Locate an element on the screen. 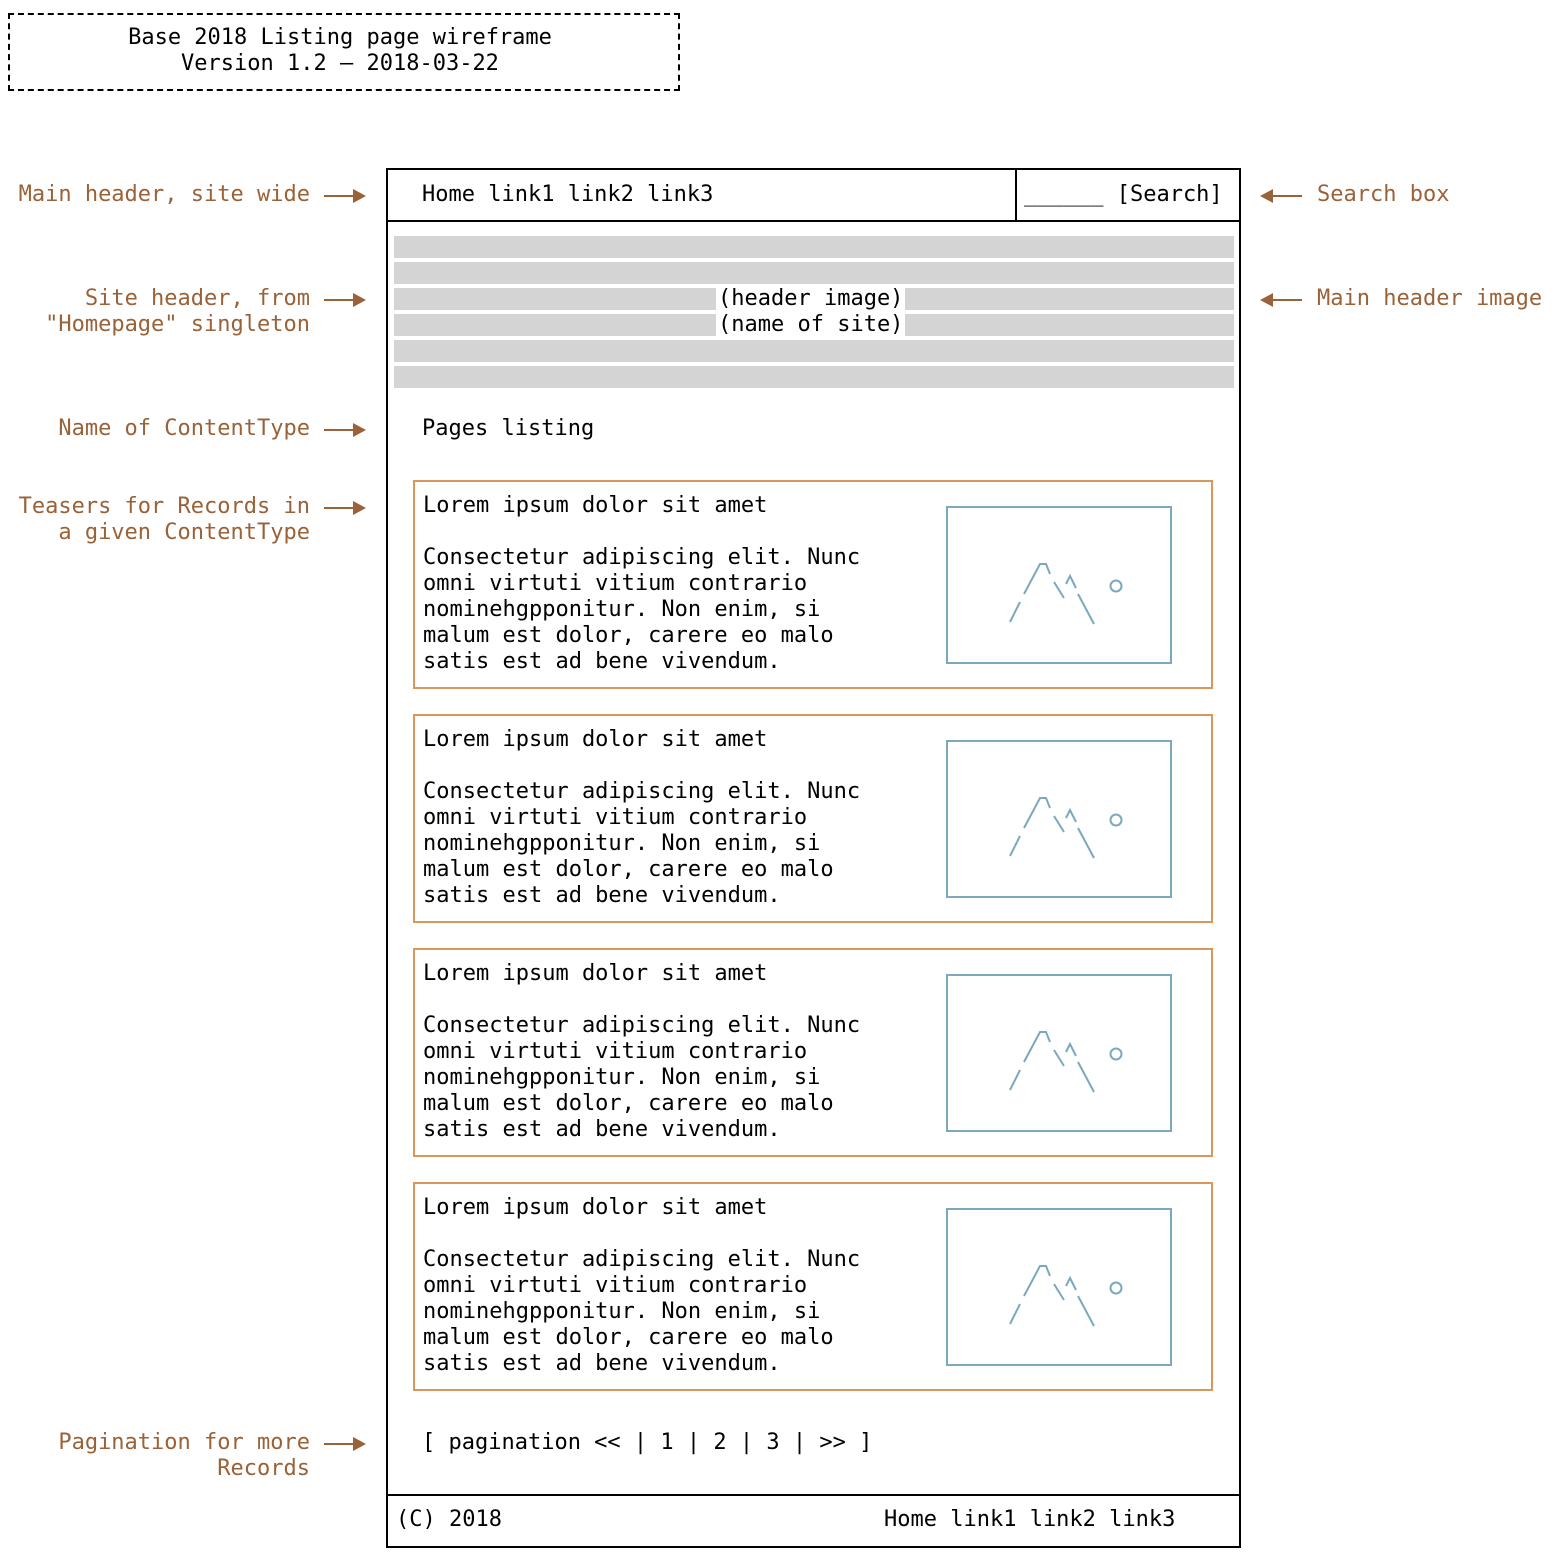 The width and height of the screenshot is (1556, 1562). annotation-arrow-site-header is located at coordinates (345, 300).